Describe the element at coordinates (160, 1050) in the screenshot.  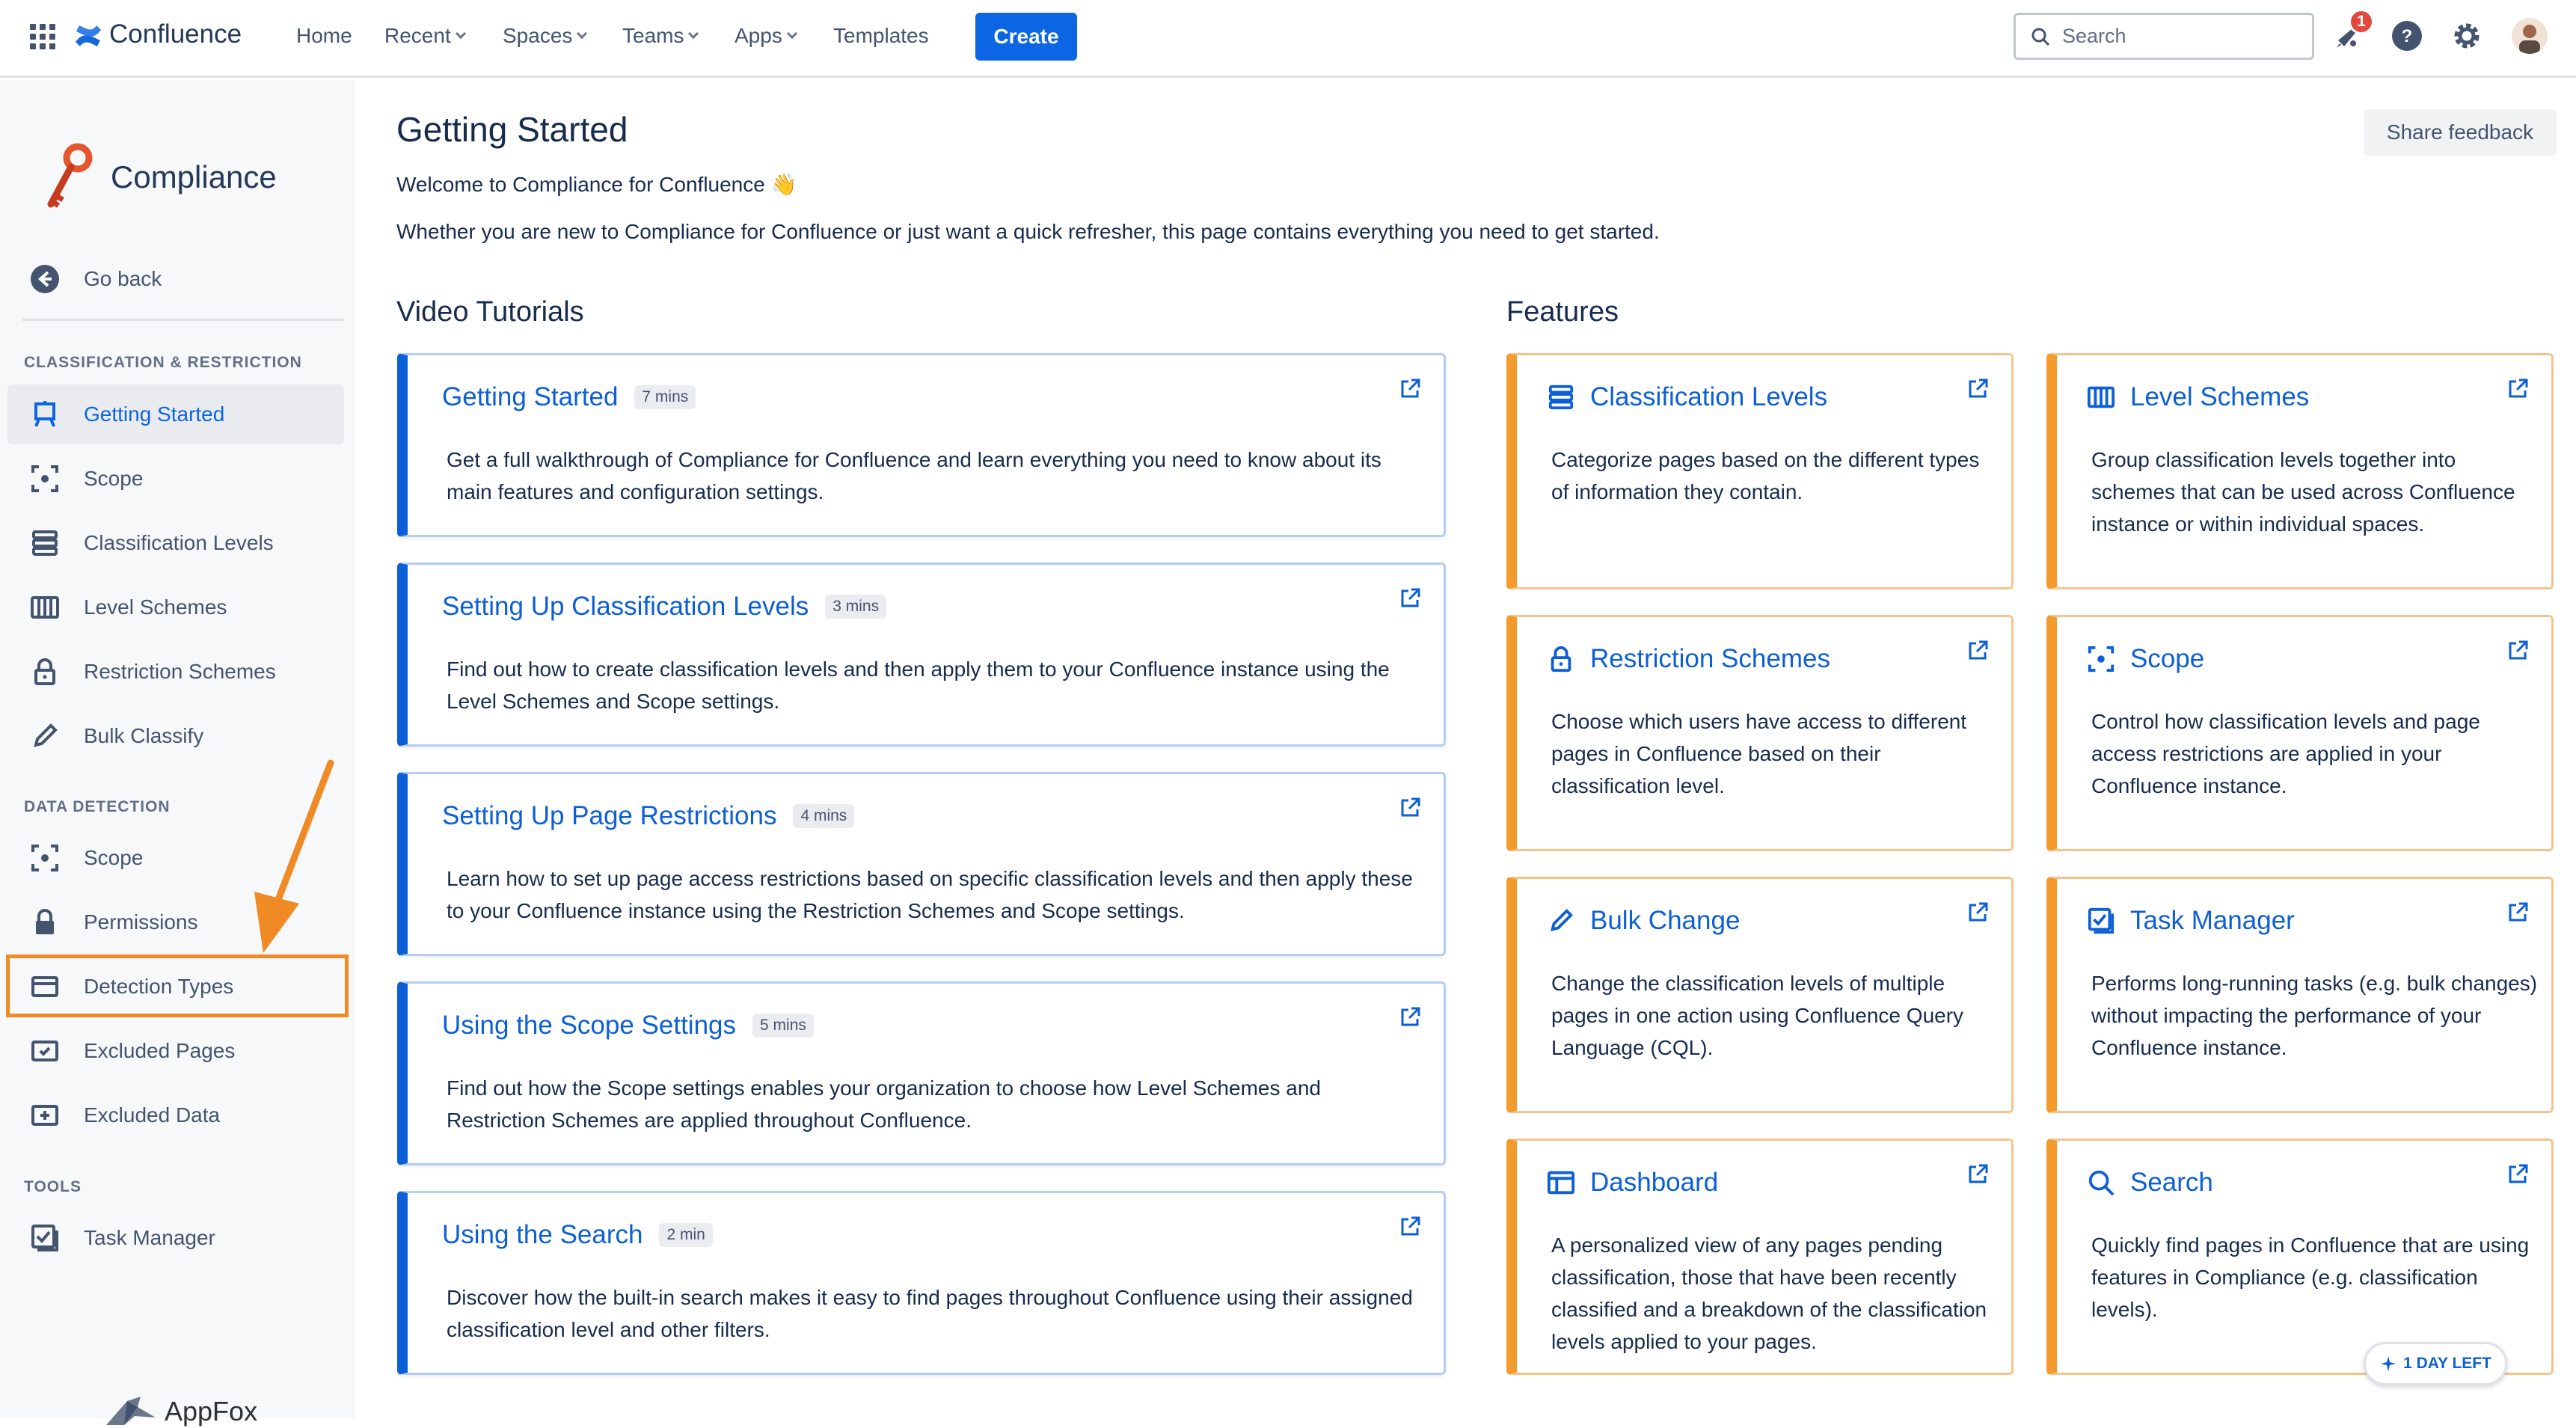
I see `sidebar-item-label: Excluded Pages` at that location.